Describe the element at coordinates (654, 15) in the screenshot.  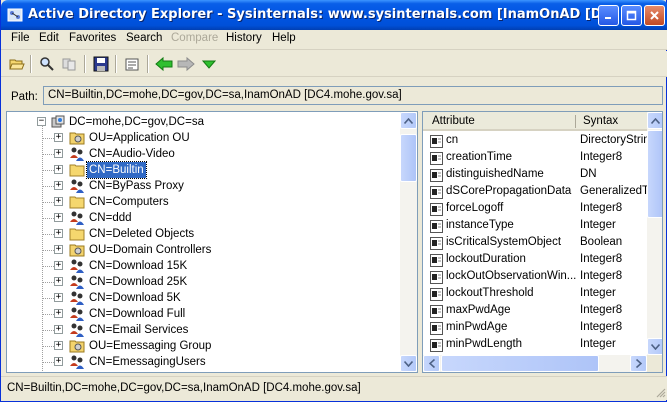
I see `close-button` at that location.